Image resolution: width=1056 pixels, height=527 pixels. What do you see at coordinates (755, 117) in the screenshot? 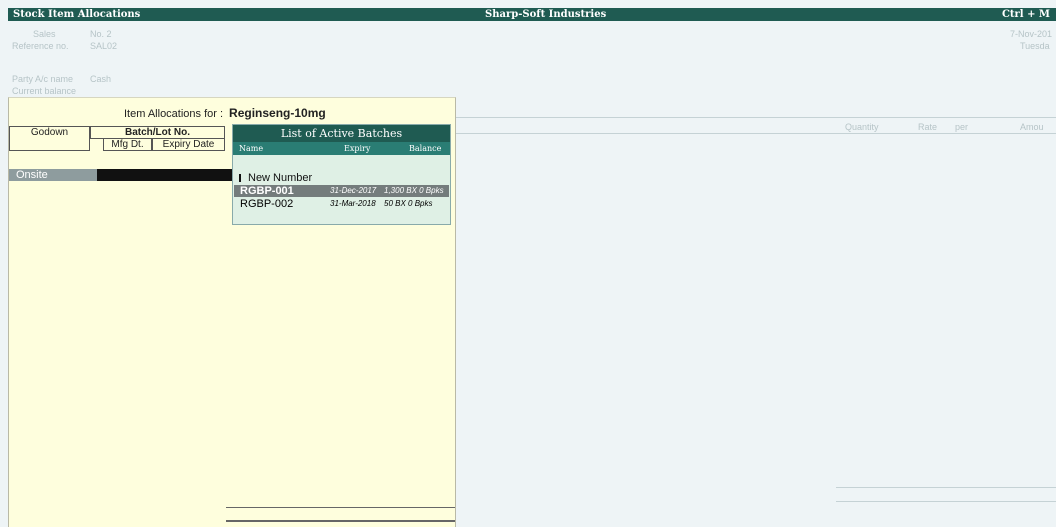
I see `table-top-divider` at bounding box center [755, 117].